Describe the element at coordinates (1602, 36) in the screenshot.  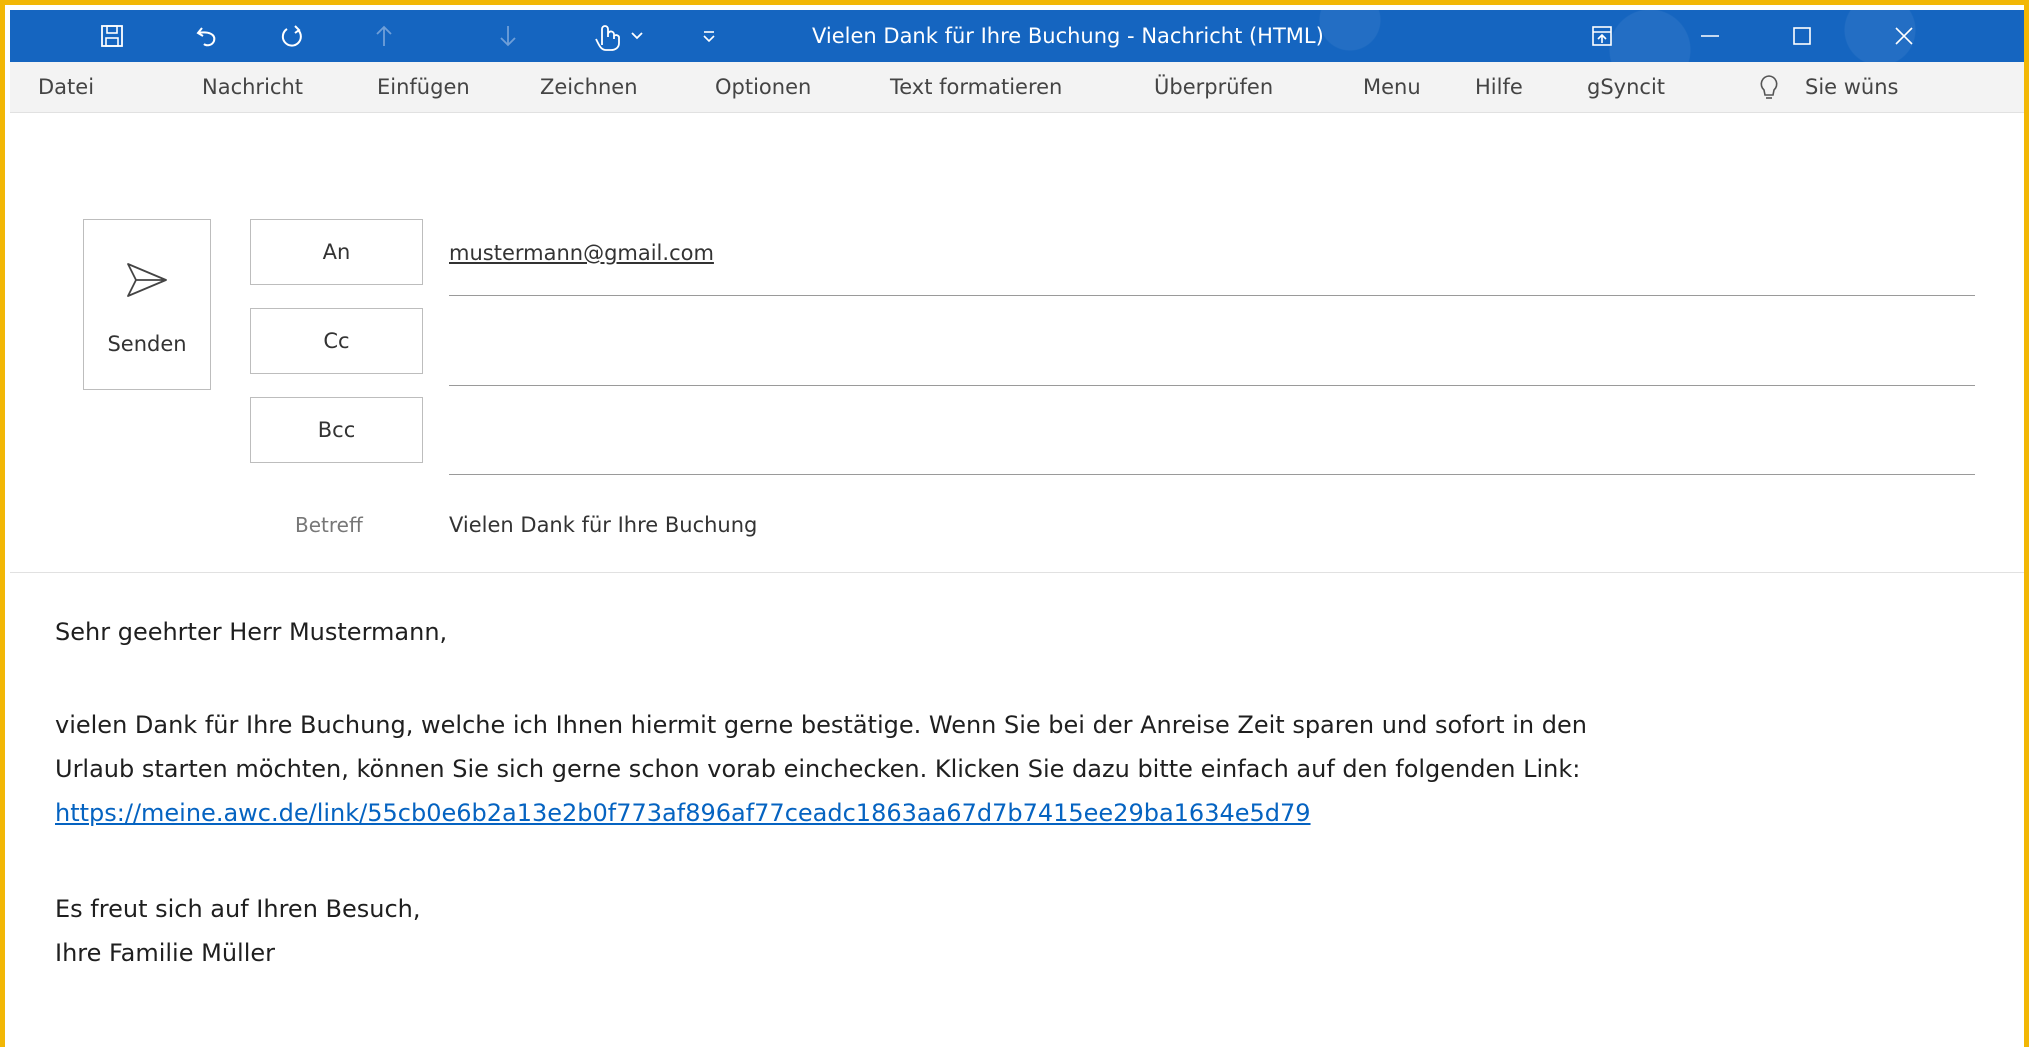
I see `ribbon-display-icon` at that location.